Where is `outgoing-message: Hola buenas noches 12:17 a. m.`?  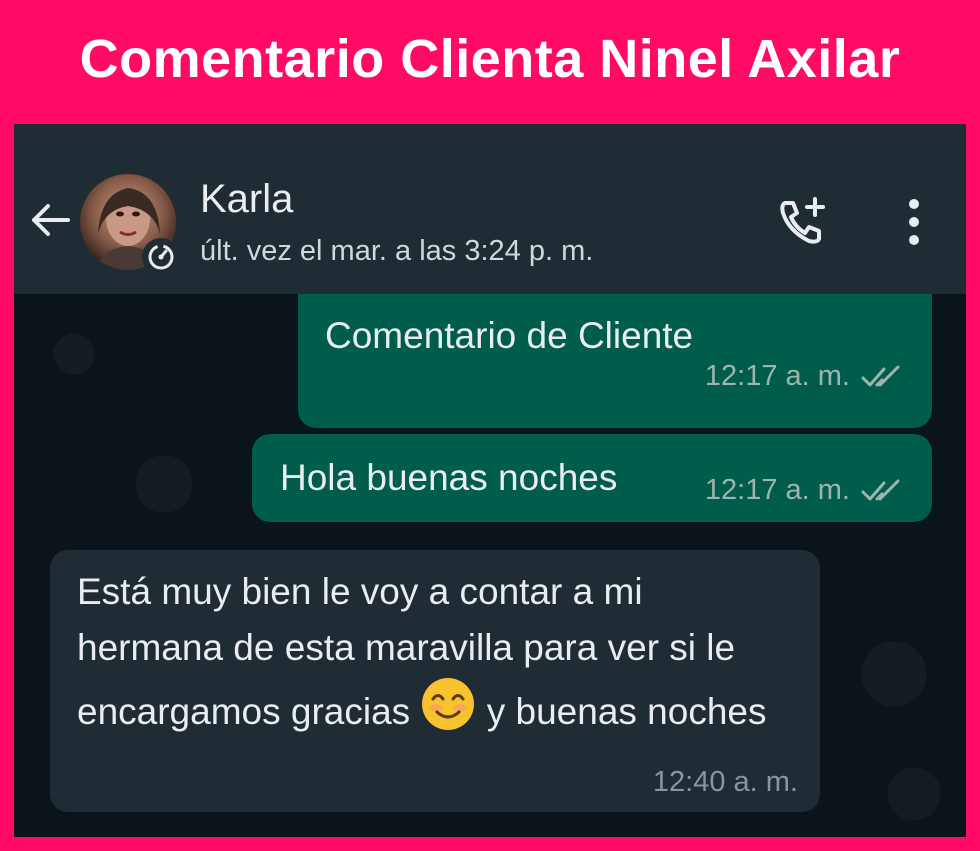
outgoing-message: Hola buenas noches 12:17 a. m. is located at coordinates (592, 478).